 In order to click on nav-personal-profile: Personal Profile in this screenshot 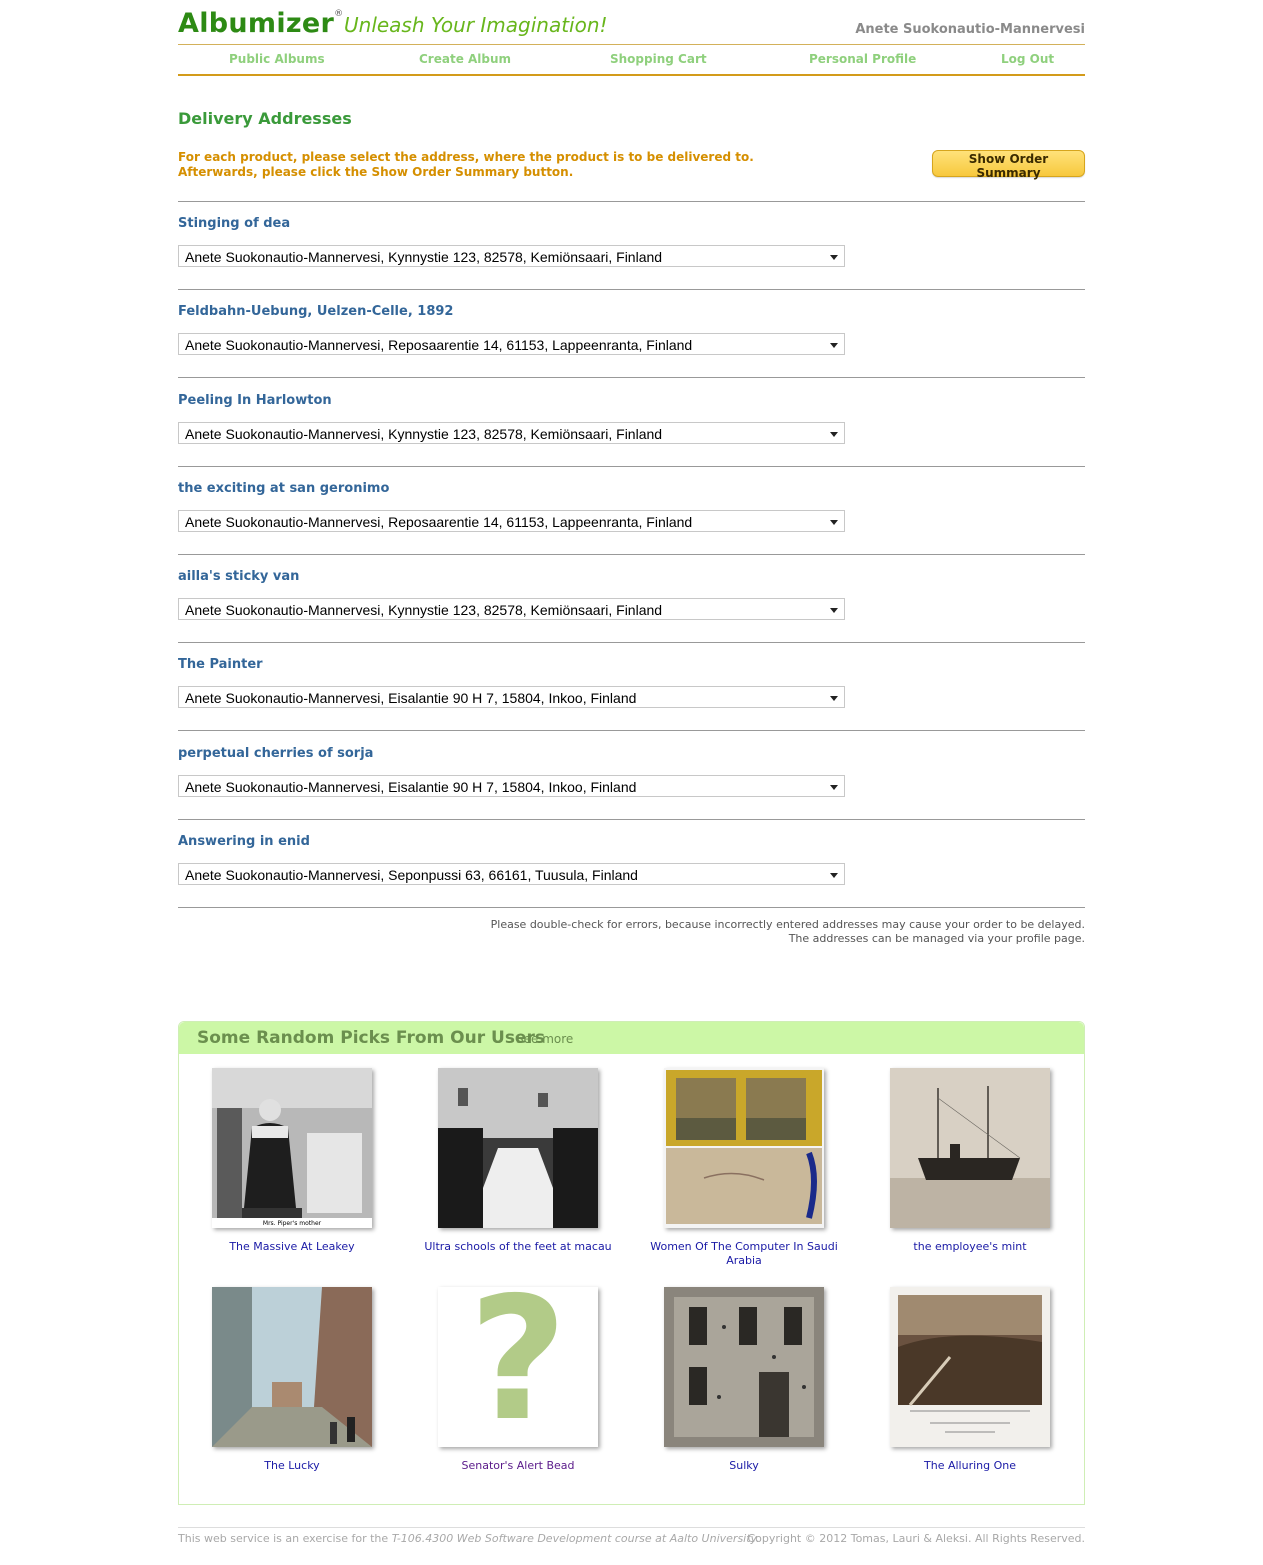, I will do `click(862, 59)`.